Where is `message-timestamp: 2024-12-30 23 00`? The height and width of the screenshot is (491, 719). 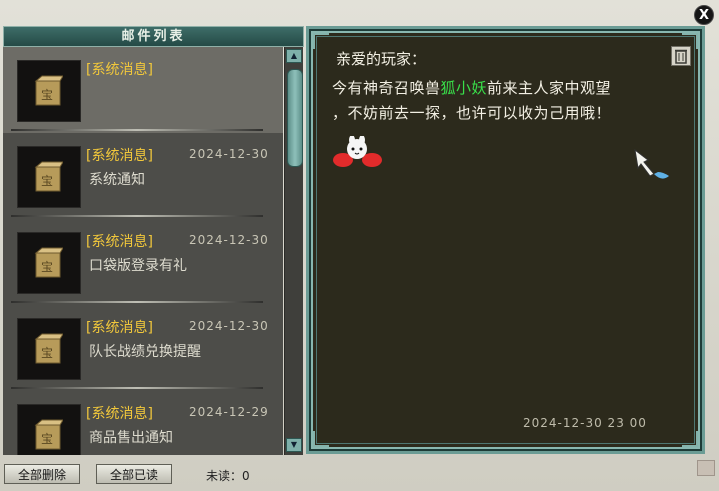 message-timestamp: 2024-12-30 23 00 is located at coordinates (585, 423).